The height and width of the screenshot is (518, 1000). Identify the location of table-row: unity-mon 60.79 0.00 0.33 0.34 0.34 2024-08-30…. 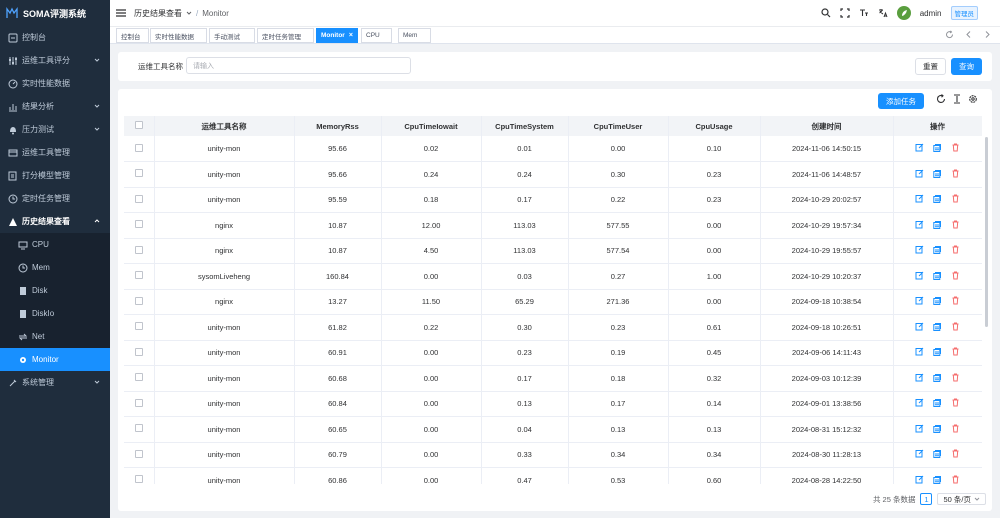
(553, 455).